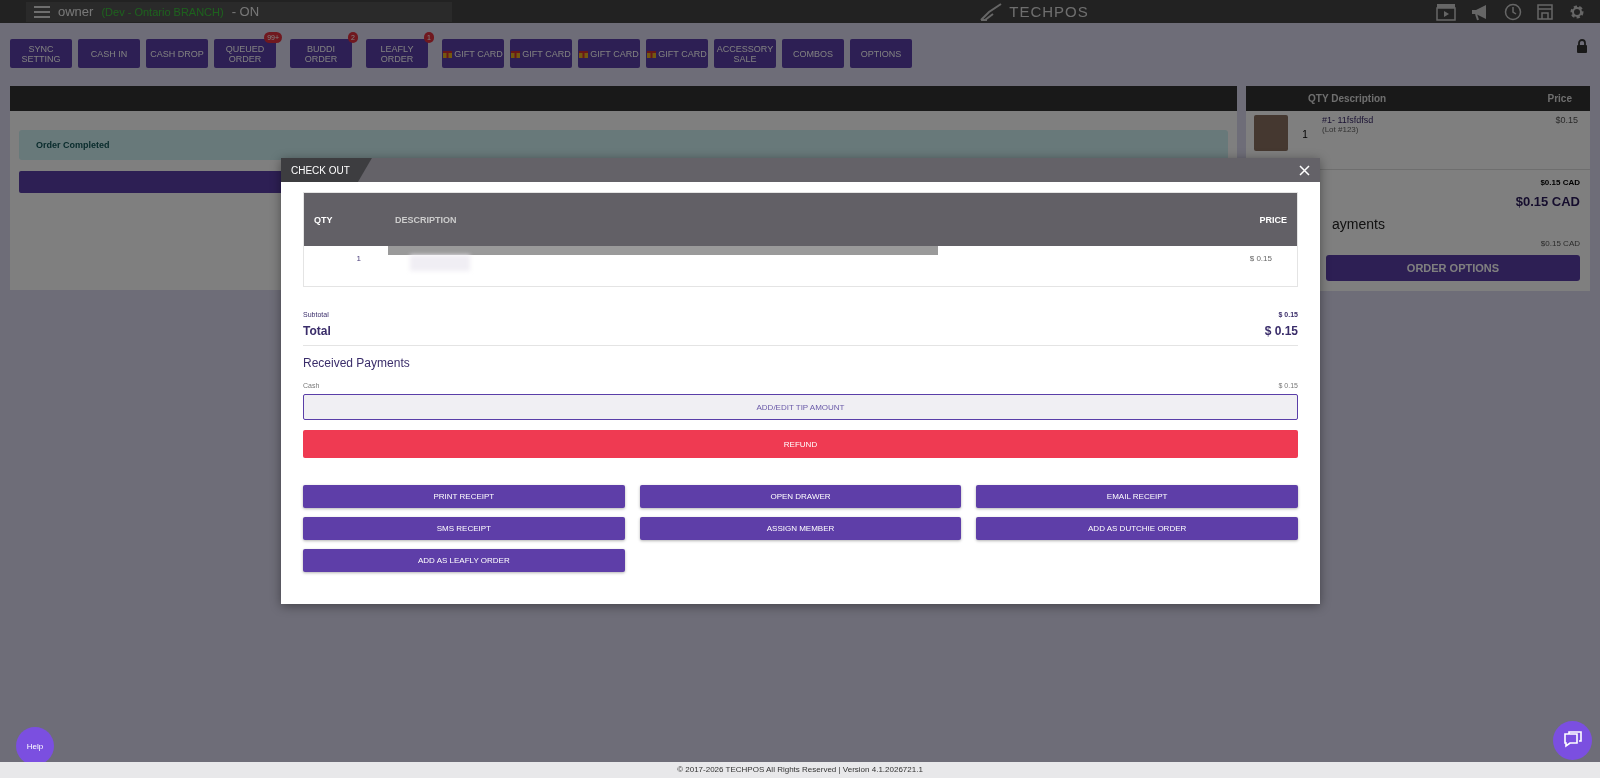 This screenshot has height=778, width=1600. Describe the element at coordinates (324, 219) in the screenshot. I see `column-header: QTY` at that location.